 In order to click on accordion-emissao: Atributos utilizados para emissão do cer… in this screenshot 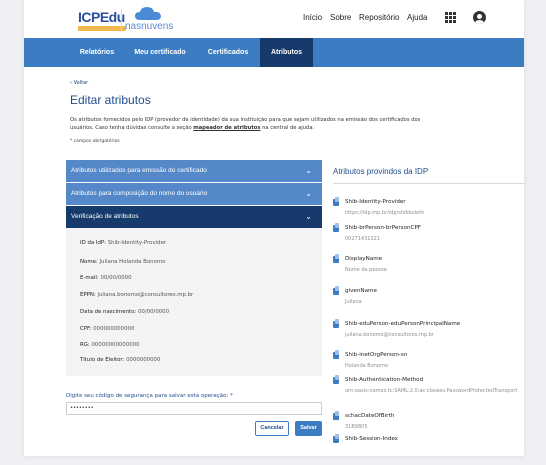, I will do `click(194, 171)`.